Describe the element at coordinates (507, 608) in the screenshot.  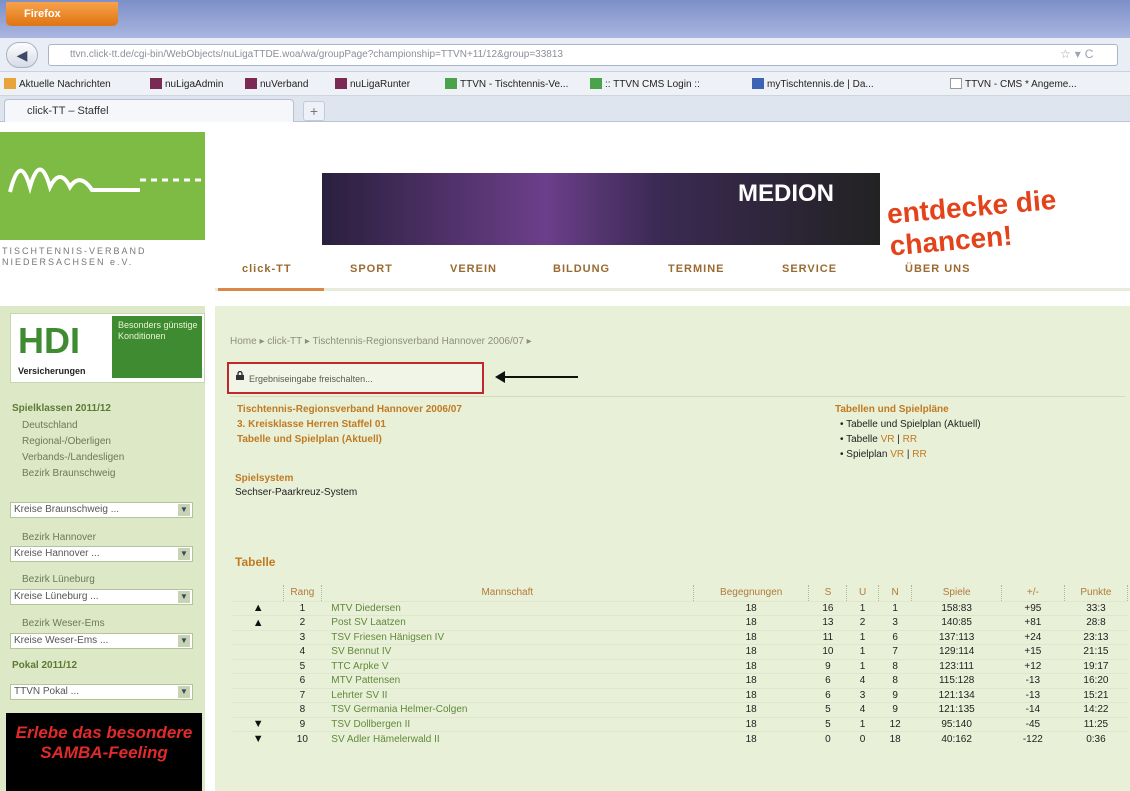
I see `team-link: MTV Diedersen` at that location.